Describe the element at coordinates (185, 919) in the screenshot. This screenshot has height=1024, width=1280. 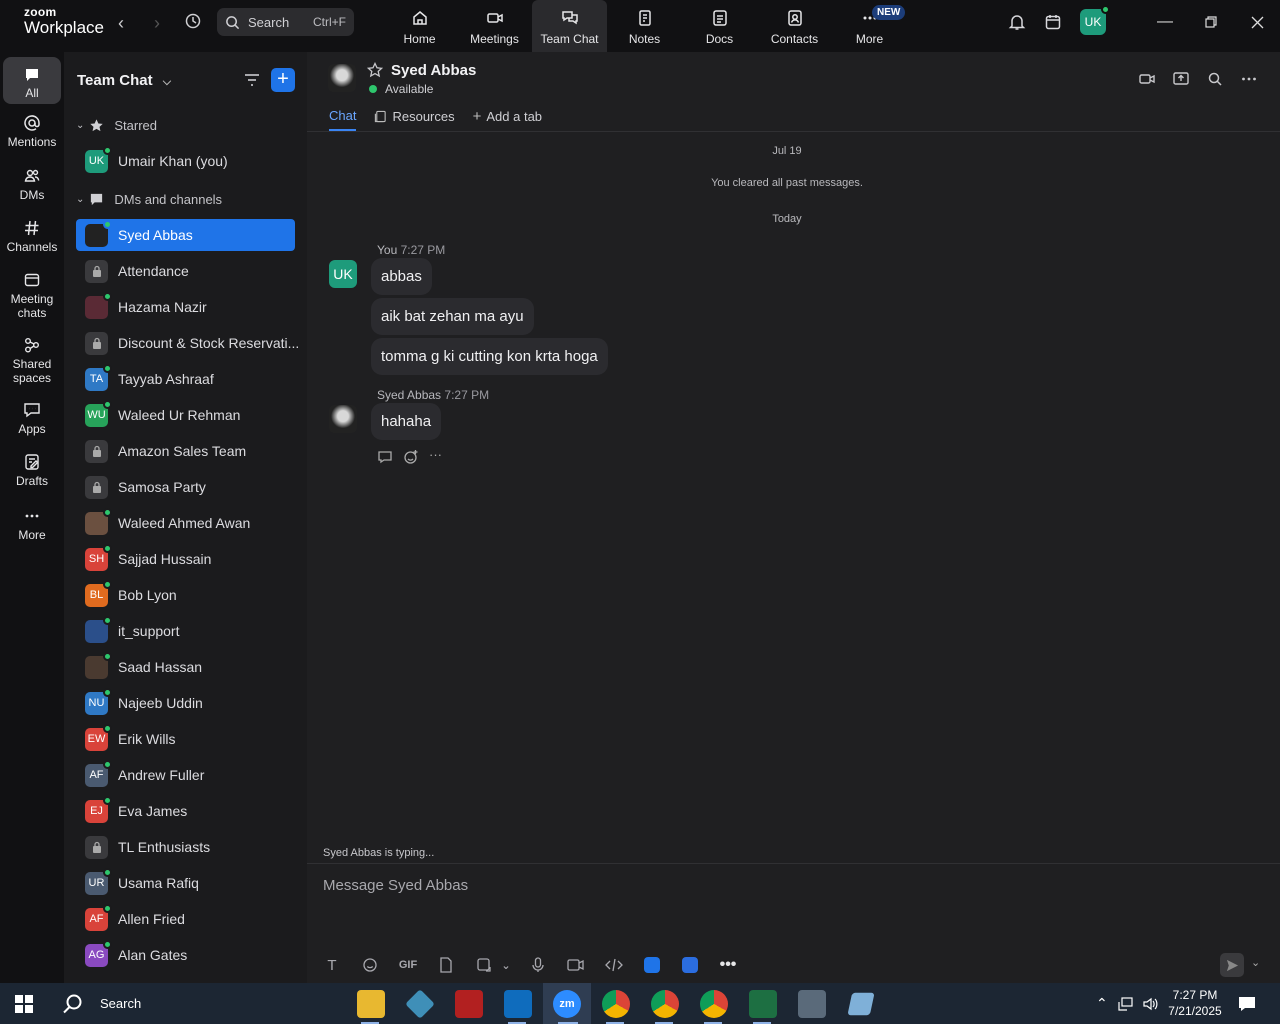
I see `sidebar-item-allen-fried: AF Allen Fried` at that location.